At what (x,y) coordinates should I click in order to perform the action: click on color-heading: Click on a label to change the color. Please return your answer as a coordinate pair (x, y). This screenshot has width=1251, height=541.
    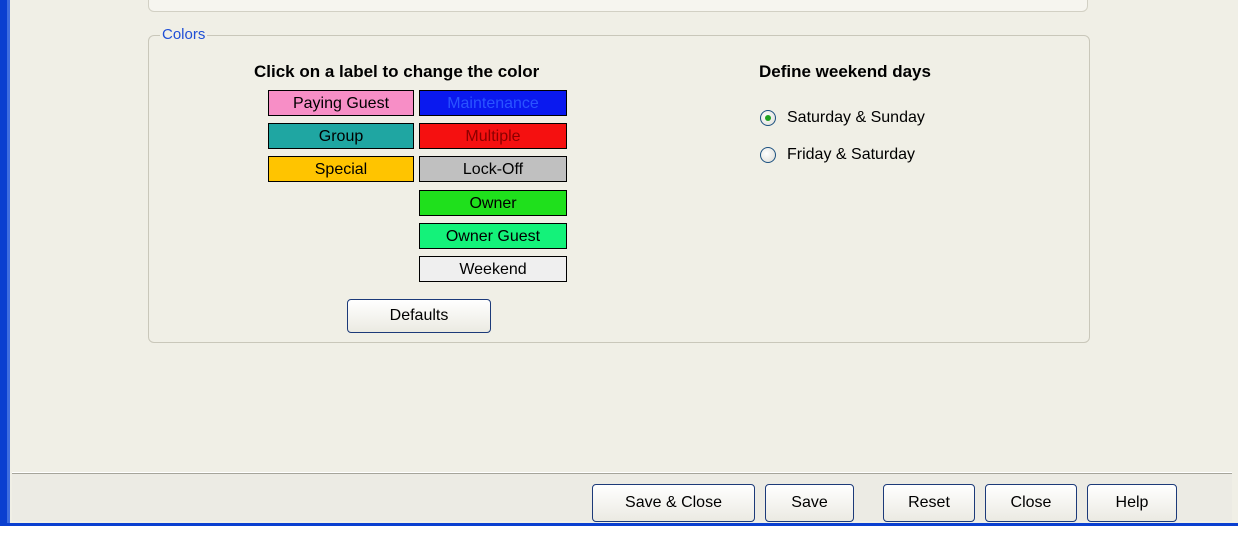
    Looking at the image, I should click on (397, 71).